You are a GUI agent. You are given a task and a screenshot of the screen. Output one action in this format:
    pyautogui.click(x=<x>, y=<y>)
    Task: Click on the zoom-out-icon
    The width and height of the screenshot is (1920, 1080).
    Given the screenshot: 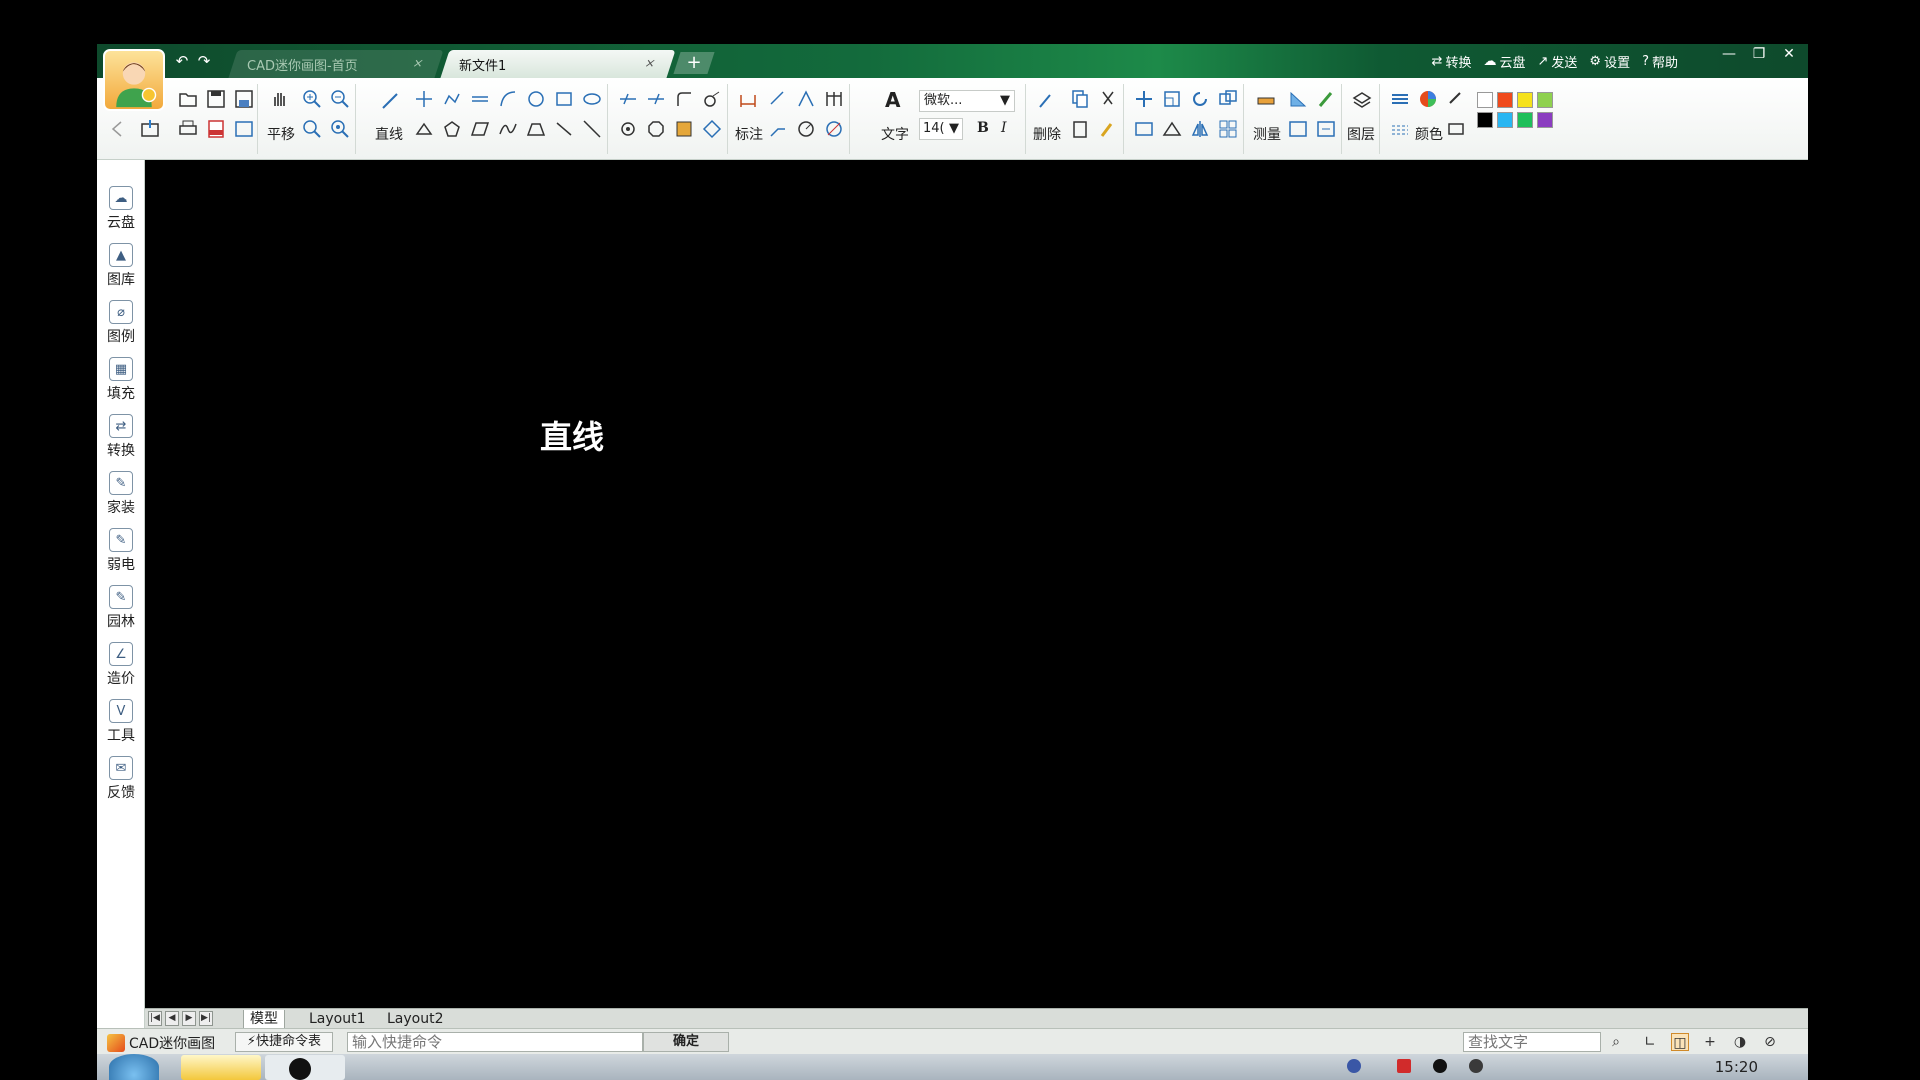 What is the action you would take?
    pyautogui.click(x=340, y=99)
    